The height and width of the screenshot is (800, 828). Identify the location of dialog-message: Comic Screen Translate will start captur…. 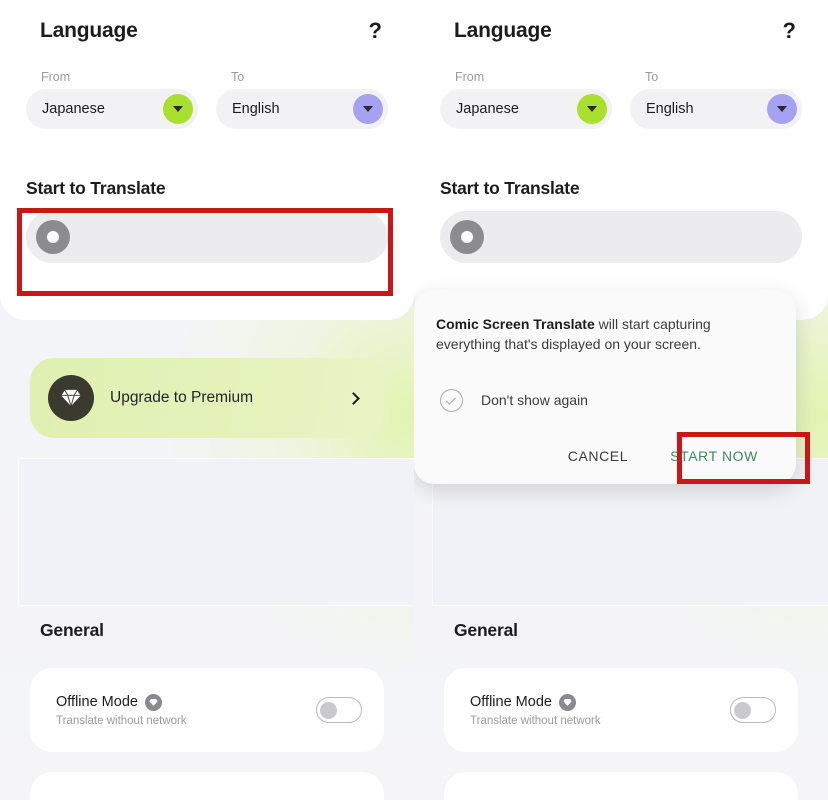
(605, 334).